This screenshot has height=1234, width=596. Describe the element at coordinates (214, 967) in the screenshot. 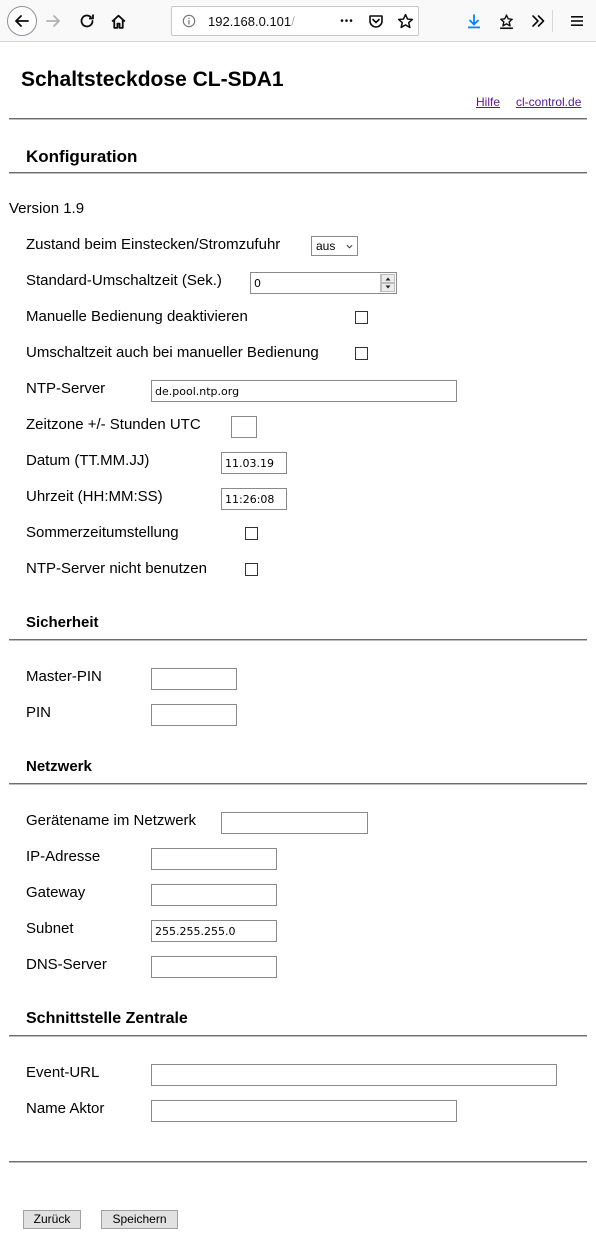

I see `dns-server-input` at that location.